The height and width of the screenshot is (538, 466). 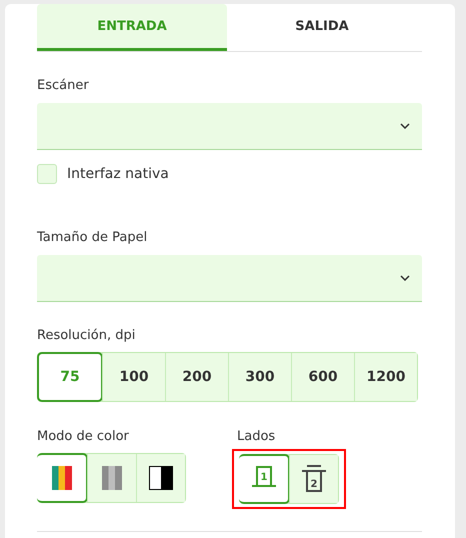 What do you see at coordinates (118, 174) in the screenshot?
I see `checkbox-label: Interfaz nativa` at bounding box center [118, 174].